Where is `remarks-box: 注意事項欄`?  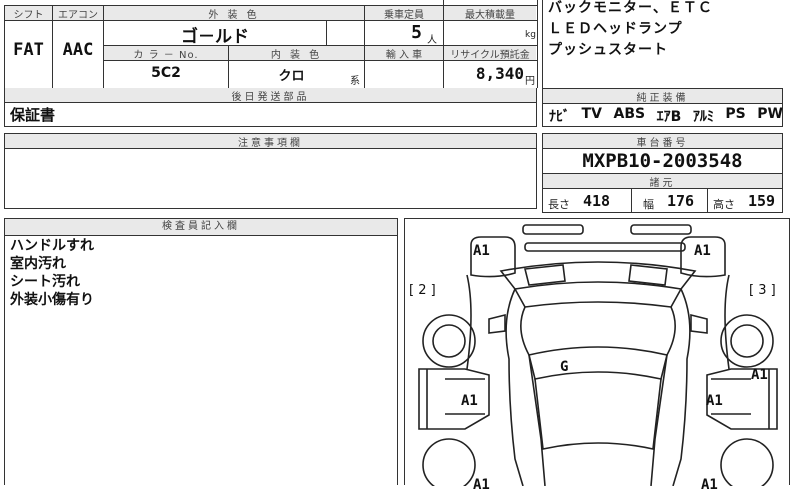 remarks-box: 注意事項欄 is located at coordinates (270, 171).